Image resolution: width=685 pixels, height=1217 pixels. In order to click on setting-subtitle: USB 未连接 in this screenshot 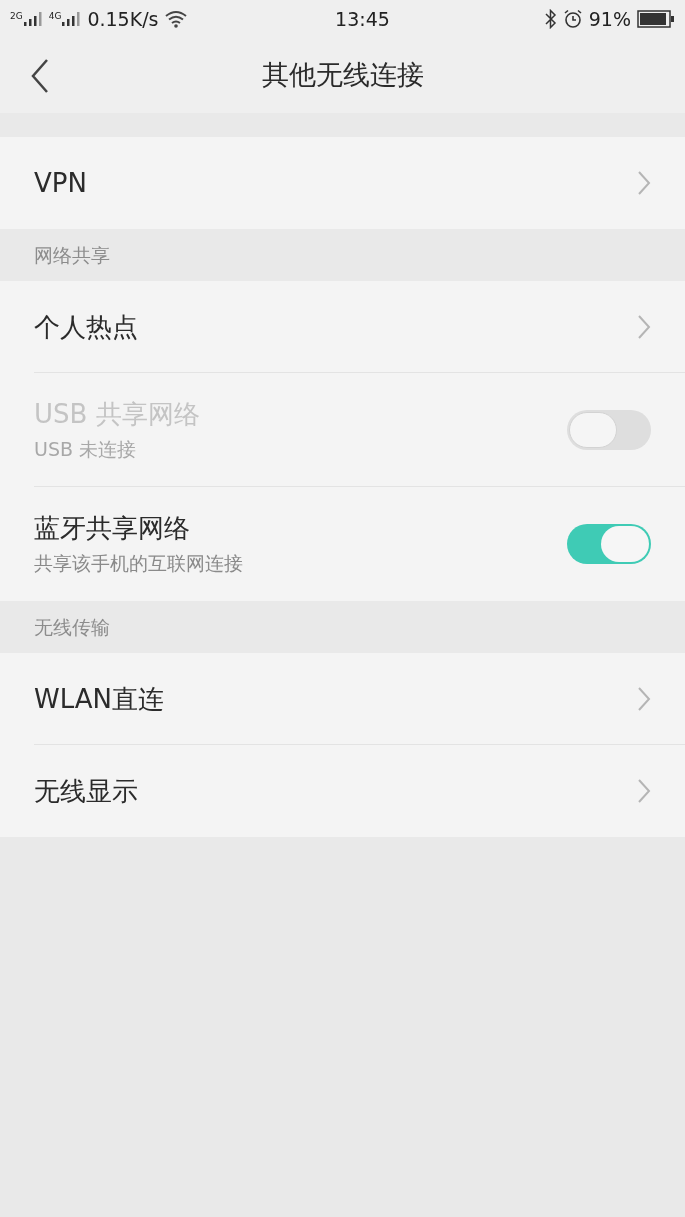, I will do `click(86, 449)`.